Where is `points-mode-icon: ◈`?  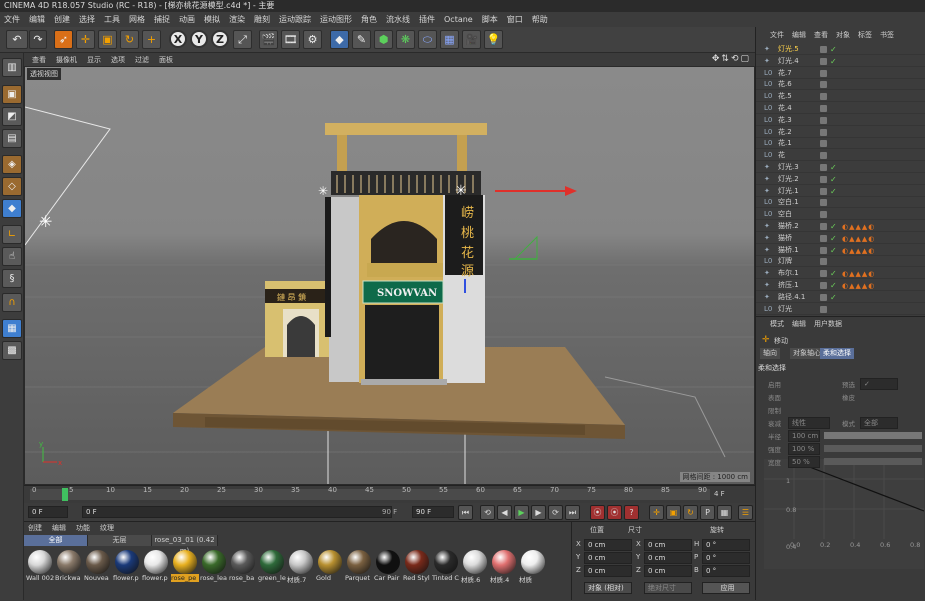 points-mode-icon: ◈ is located at coordinates (12, 164).